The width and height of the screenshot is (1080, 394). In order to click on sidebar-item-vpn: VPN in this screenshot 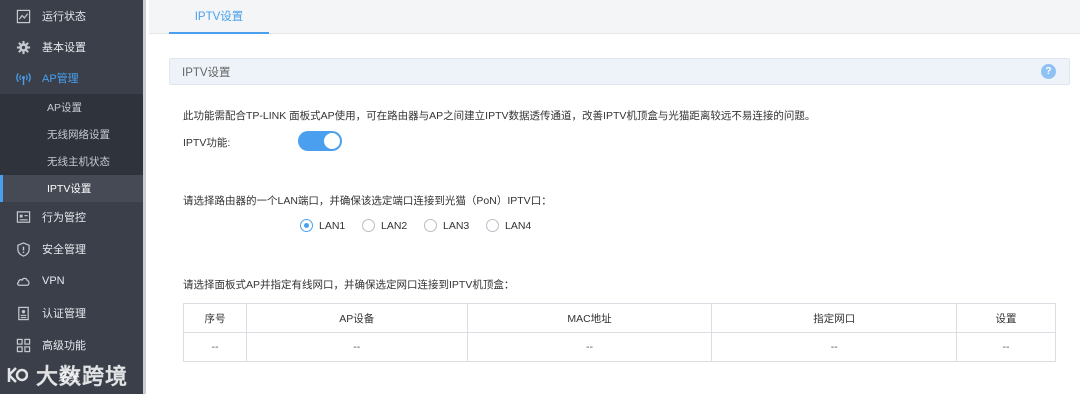, I will do `click(71, 281)`.